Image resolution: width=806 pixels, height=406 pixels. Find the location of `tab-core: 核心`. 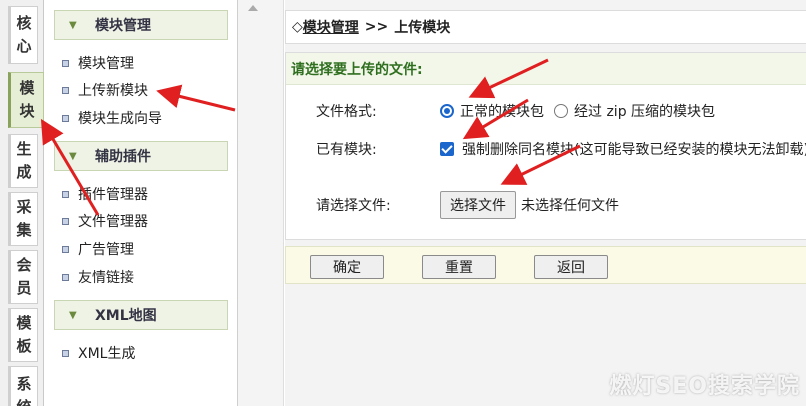

tab-core: 核心 is located at coordinates (23, 35).